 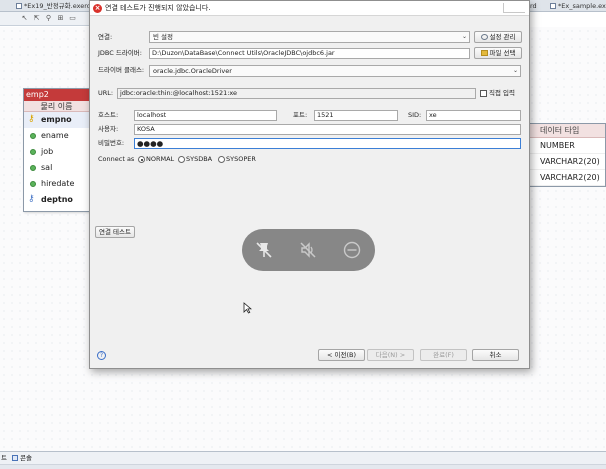 I want to click on cancel-button: 취소, so click(x=495, y=355).